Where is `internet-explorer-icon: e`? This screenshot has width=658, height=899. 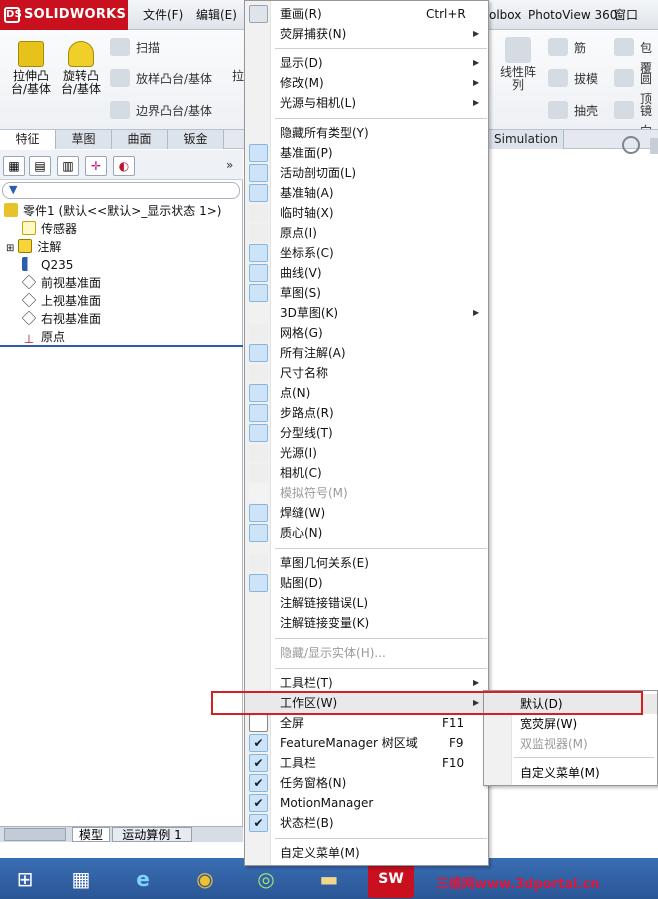 internet-explorer-icon: e is located at coordinates (143, 879).